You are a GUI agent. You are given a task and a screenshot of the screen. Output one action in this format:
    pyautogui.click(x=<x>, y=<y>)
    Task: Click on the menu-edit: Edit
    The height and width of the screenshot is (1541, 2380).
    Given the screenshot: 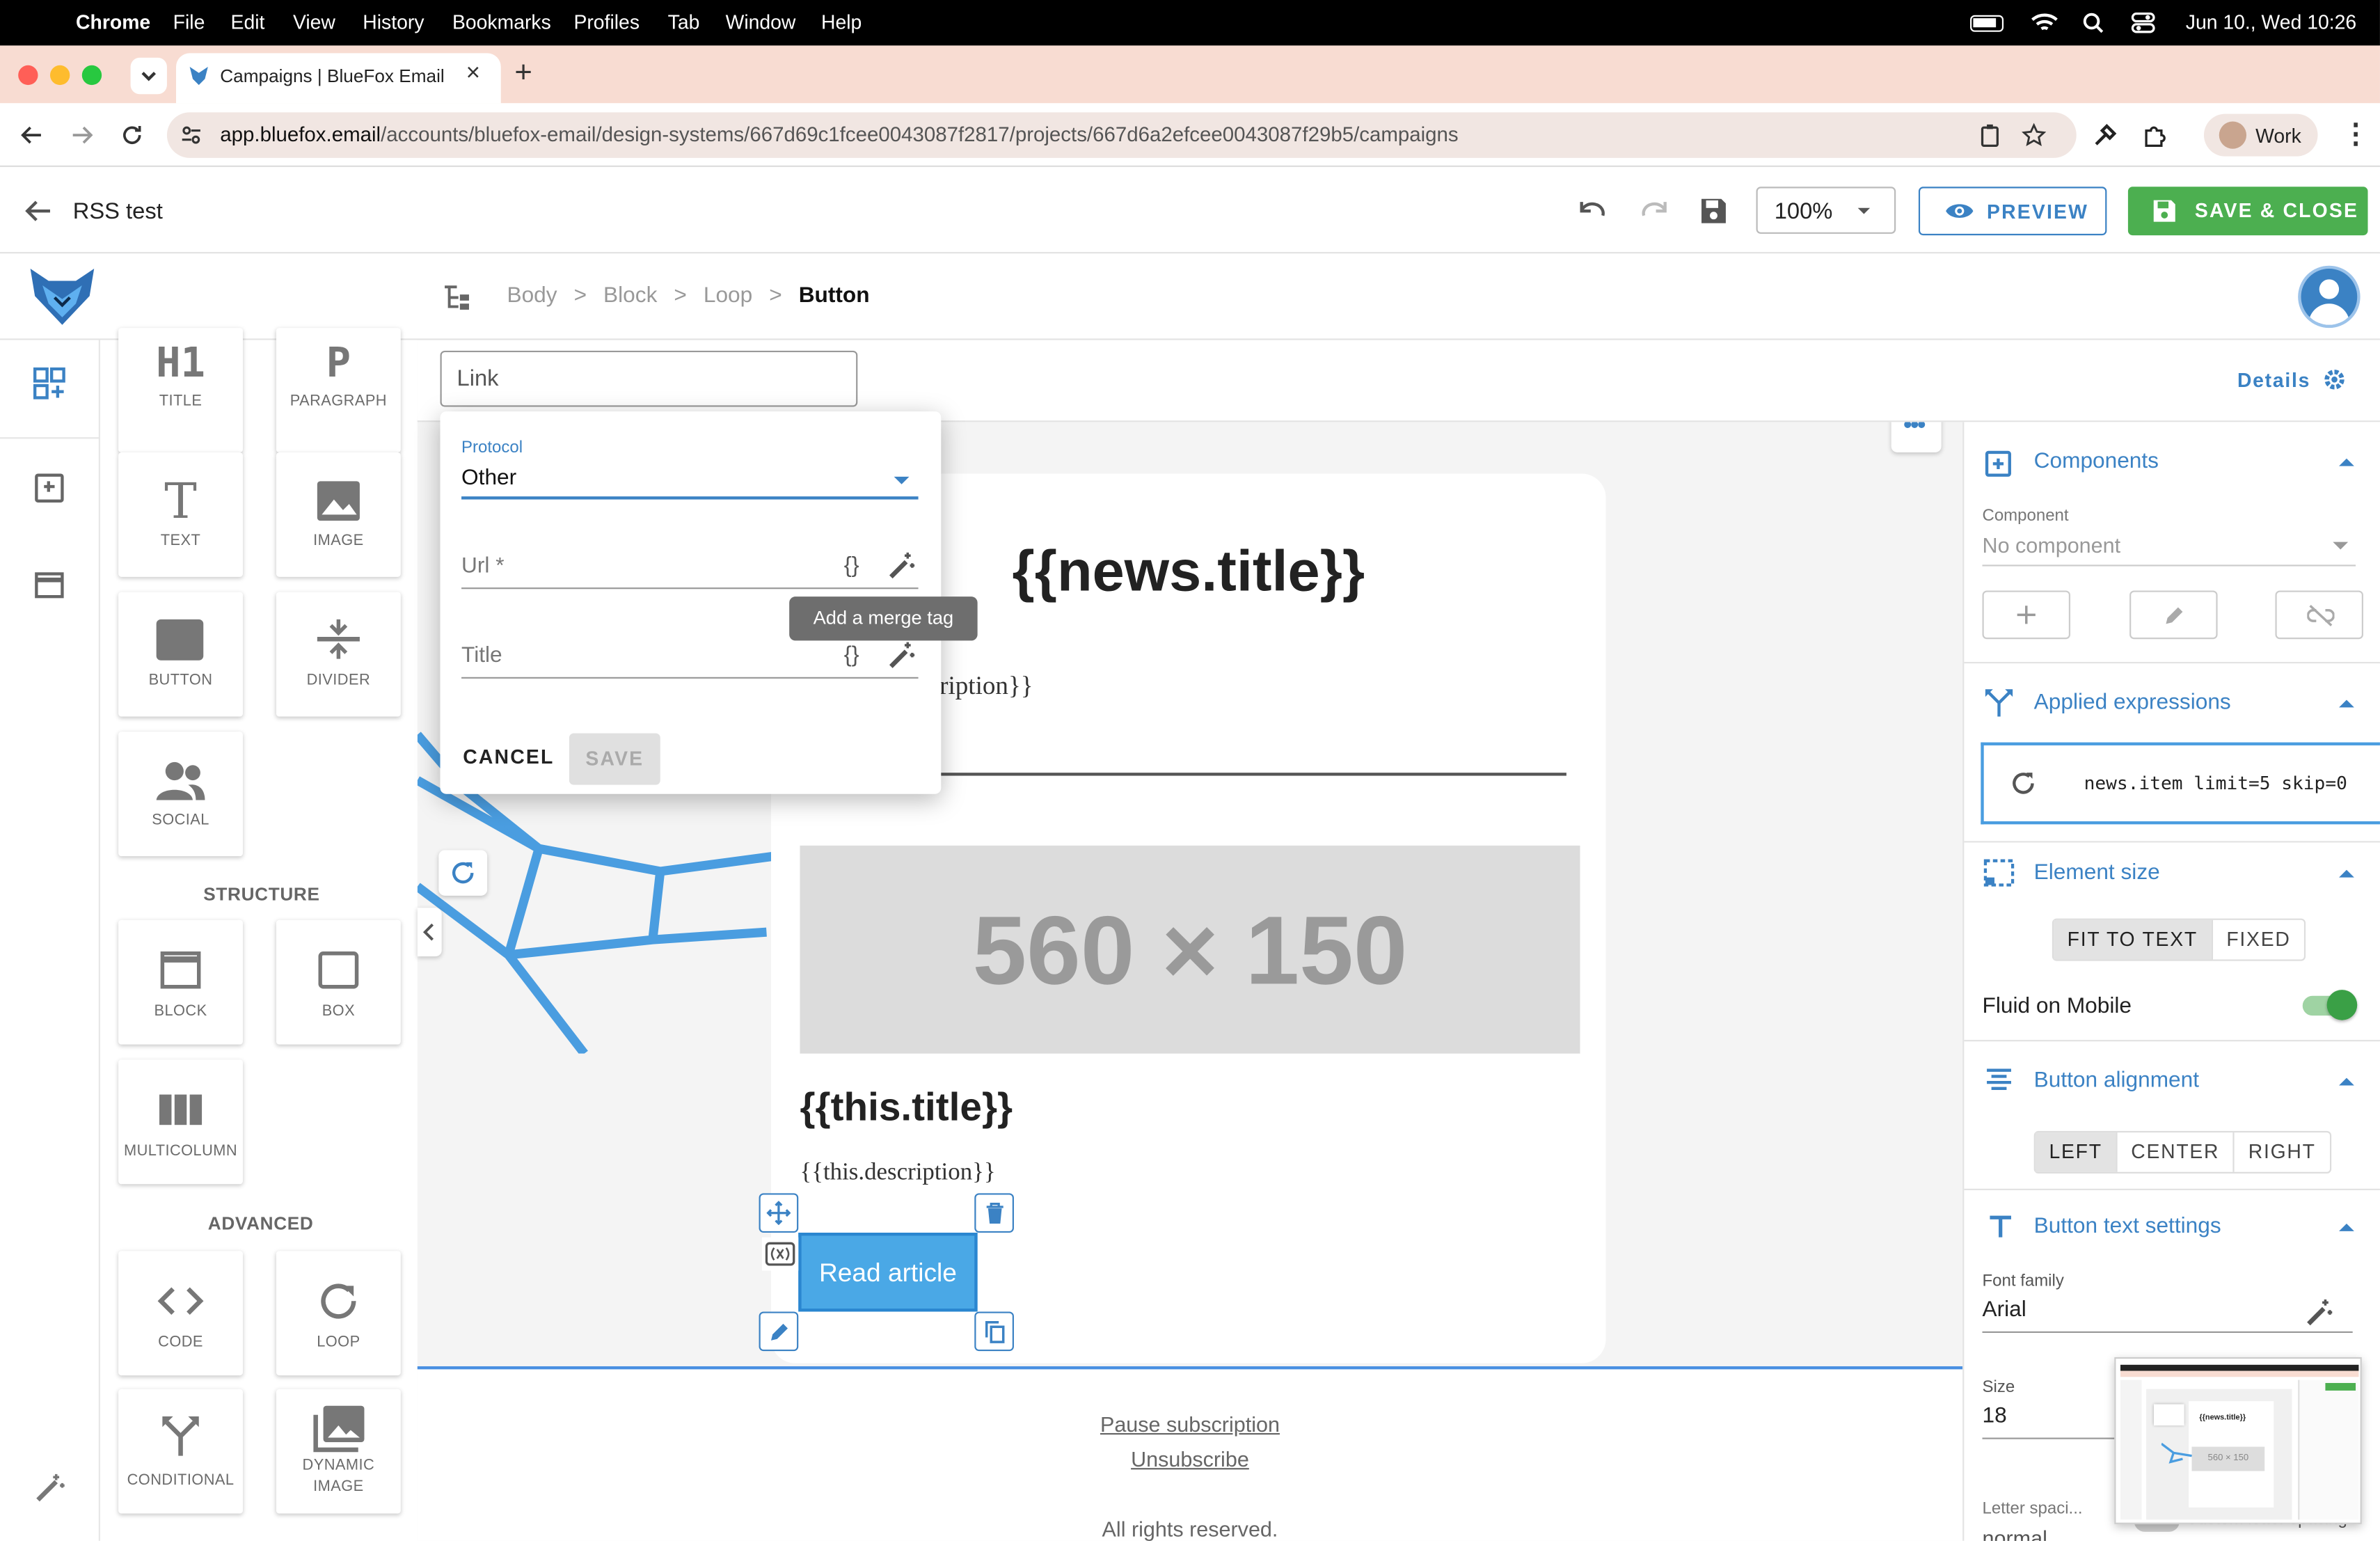 What is the action you would take?
    pyautogui.click(x=248, y=21)
    